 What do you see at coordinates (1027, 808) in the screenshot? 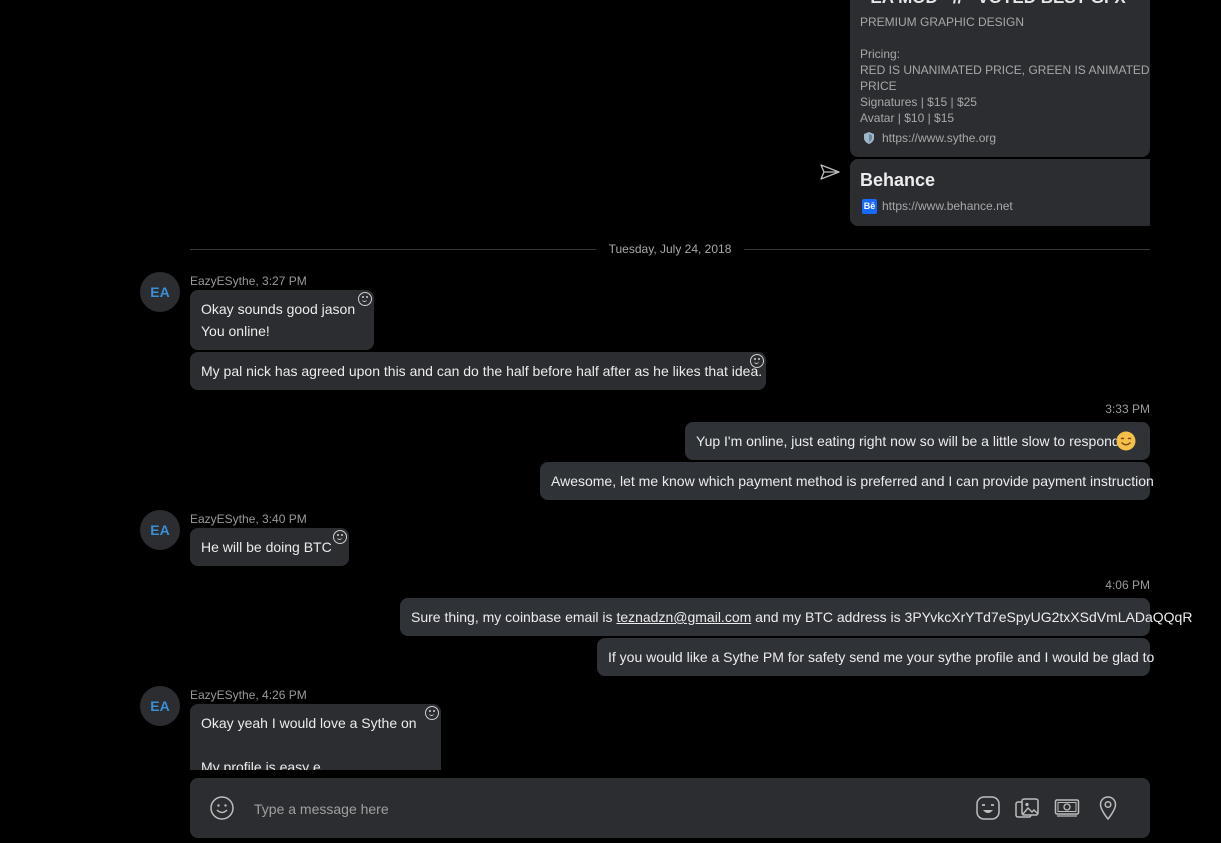
I see `gallery-icon` at bounding box center [1027, 808].